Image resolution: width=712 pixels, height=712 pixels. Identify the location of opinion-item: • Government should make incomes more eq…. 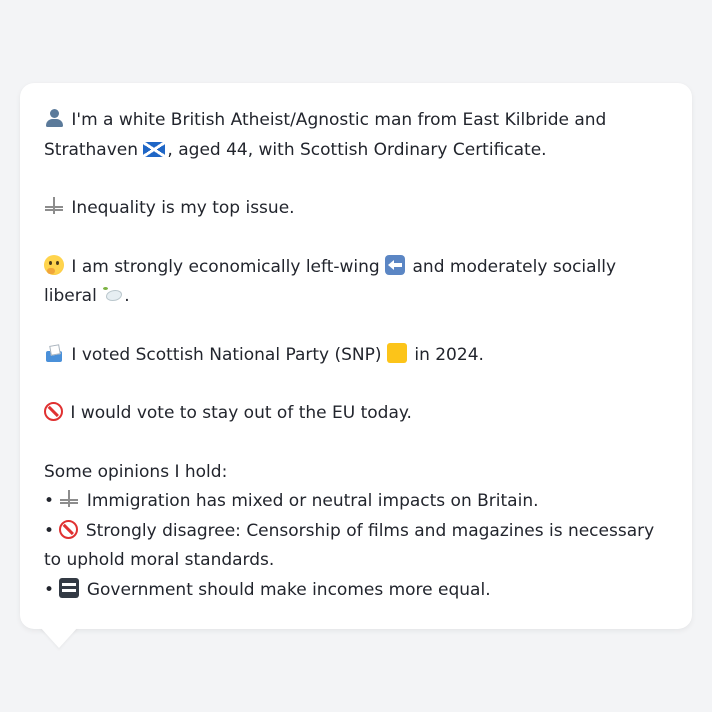
(356, 591).